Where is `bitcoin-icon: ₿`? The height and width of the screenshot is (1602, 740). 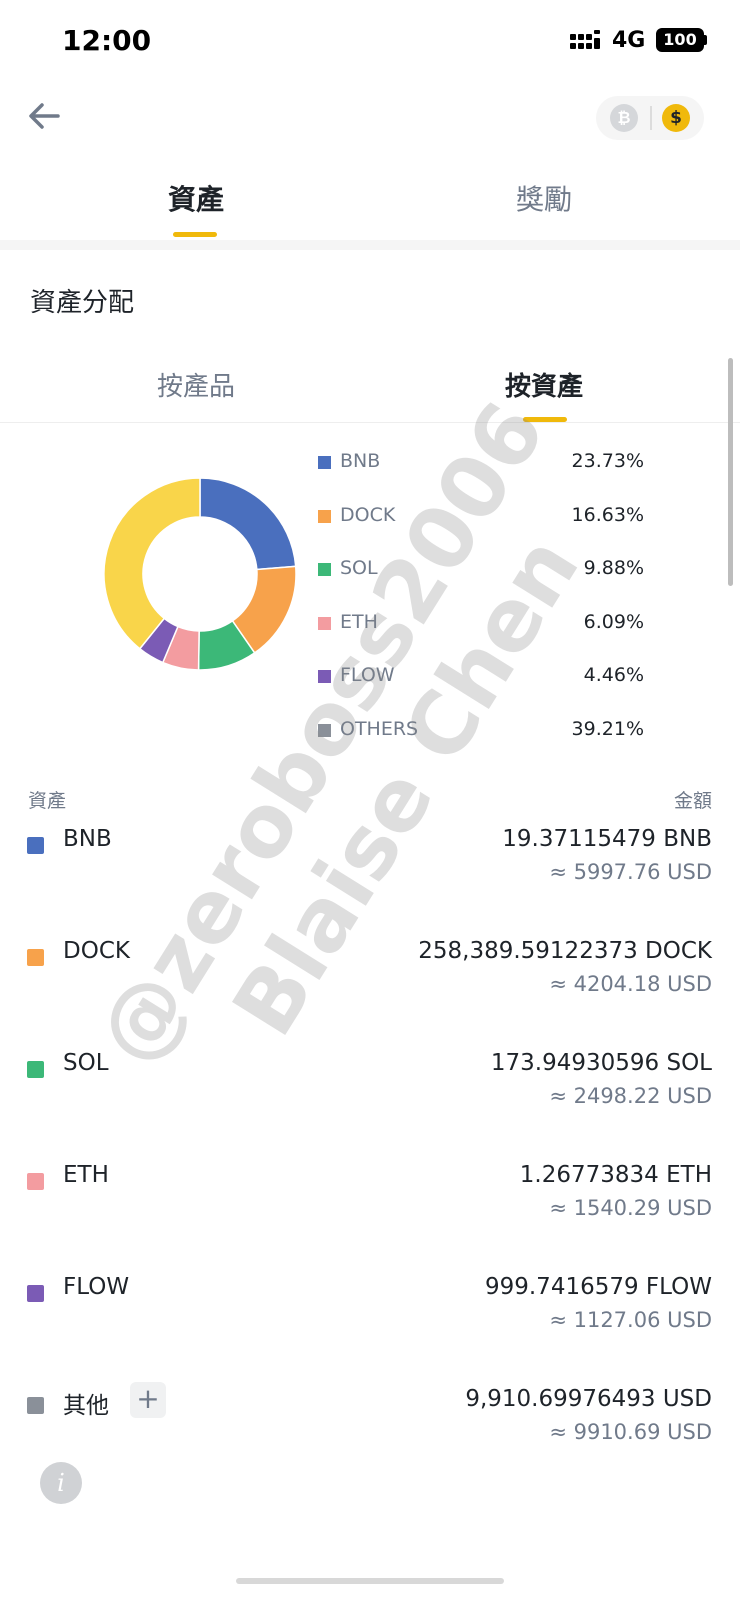 bitcoin-icon: ₿ is located at coordinates (624, 118).